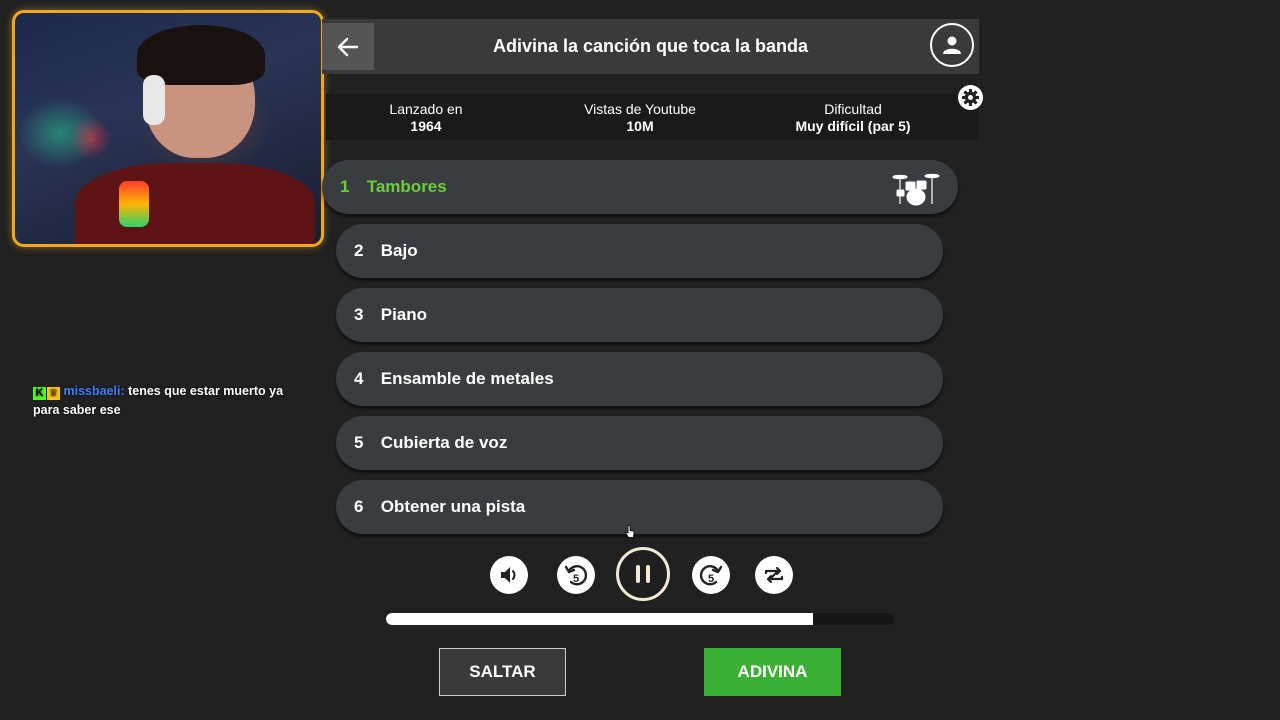  I want to click on views-label: Vistas de Youtube, so click(640, 109).